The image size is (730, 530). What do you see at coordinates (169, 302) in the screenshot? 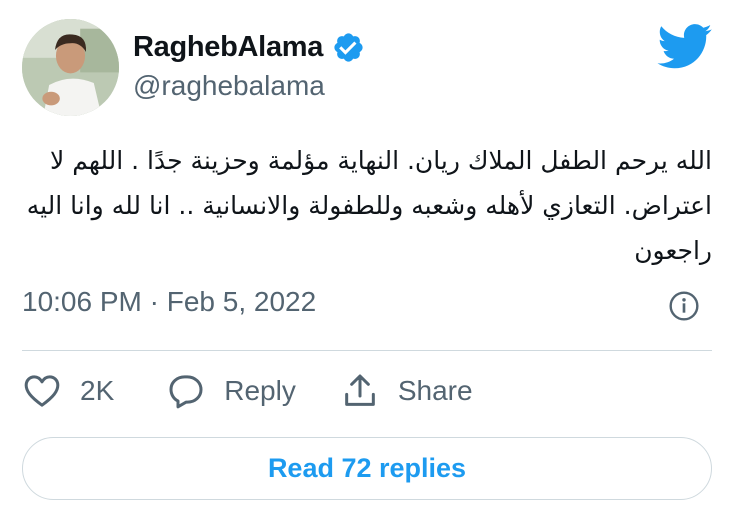
I see `tweet-timestamp: 10:06 PM · Feb 5, 2022` at bounding box center [169, 302].